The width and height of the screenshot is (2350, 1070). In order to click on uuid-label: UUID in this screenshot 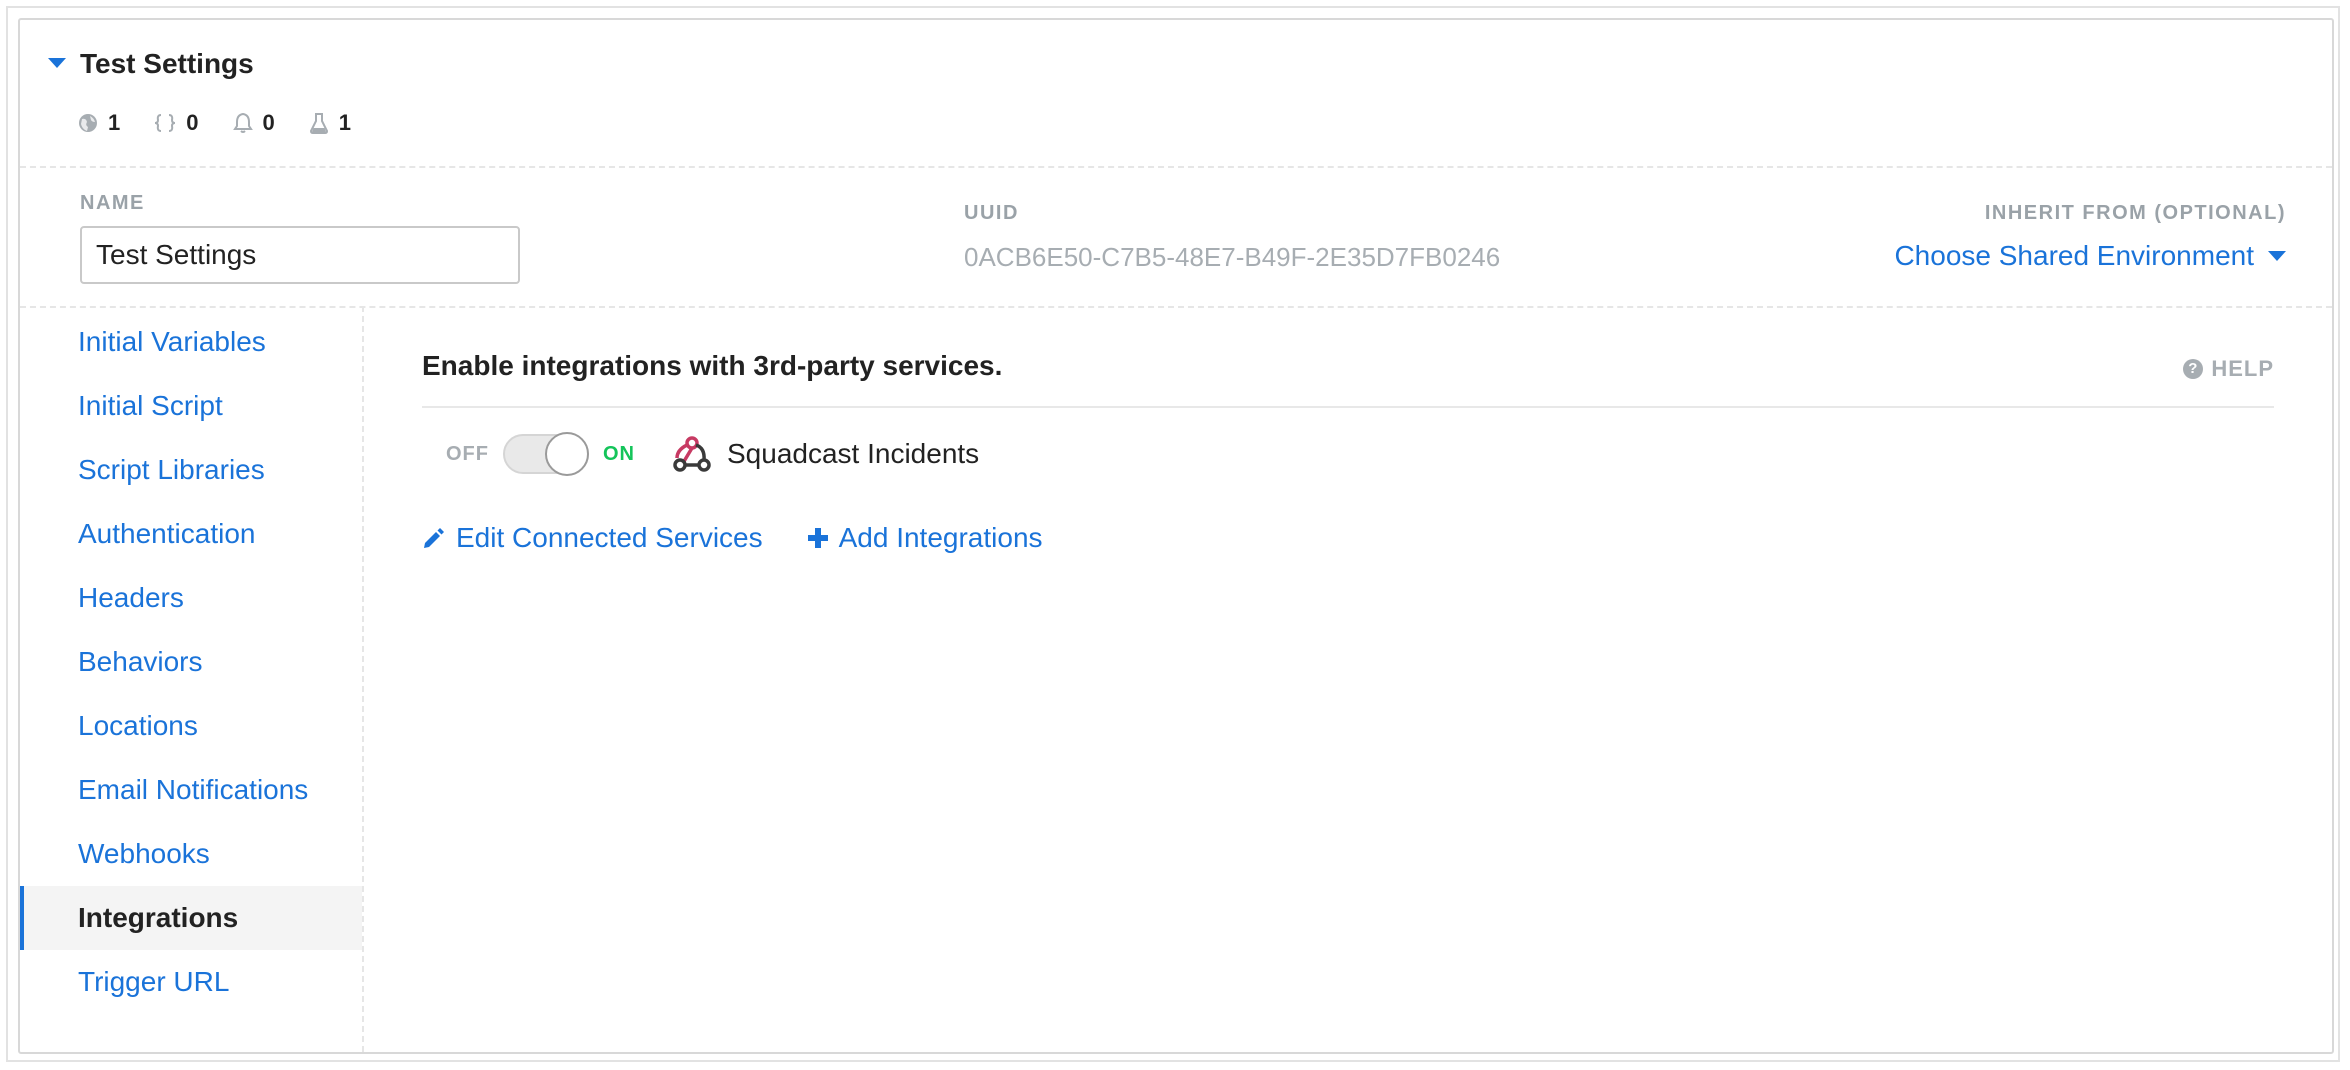, I will do `click(991, 213)`.